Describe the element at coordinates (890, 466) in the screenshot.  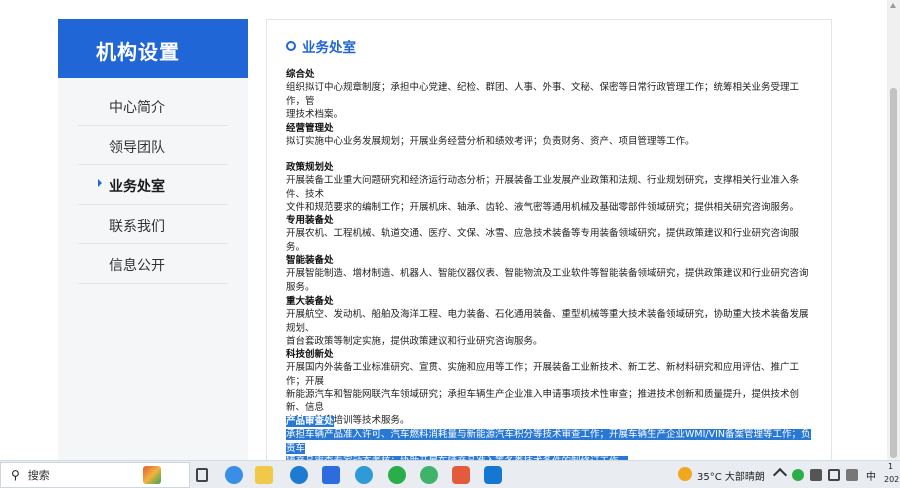
I see `clock-time: 1` at that location.